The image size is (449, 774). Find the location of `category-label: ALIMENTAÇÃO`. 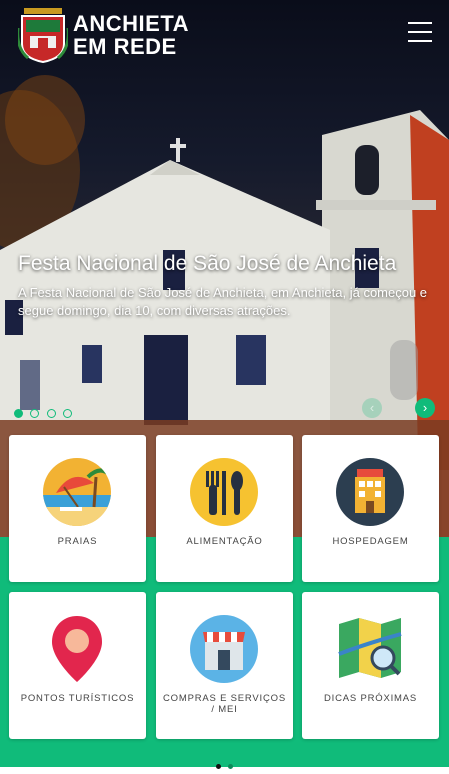

category-label: ALIMENTAÇÃO is located at coordinates (224, 541).